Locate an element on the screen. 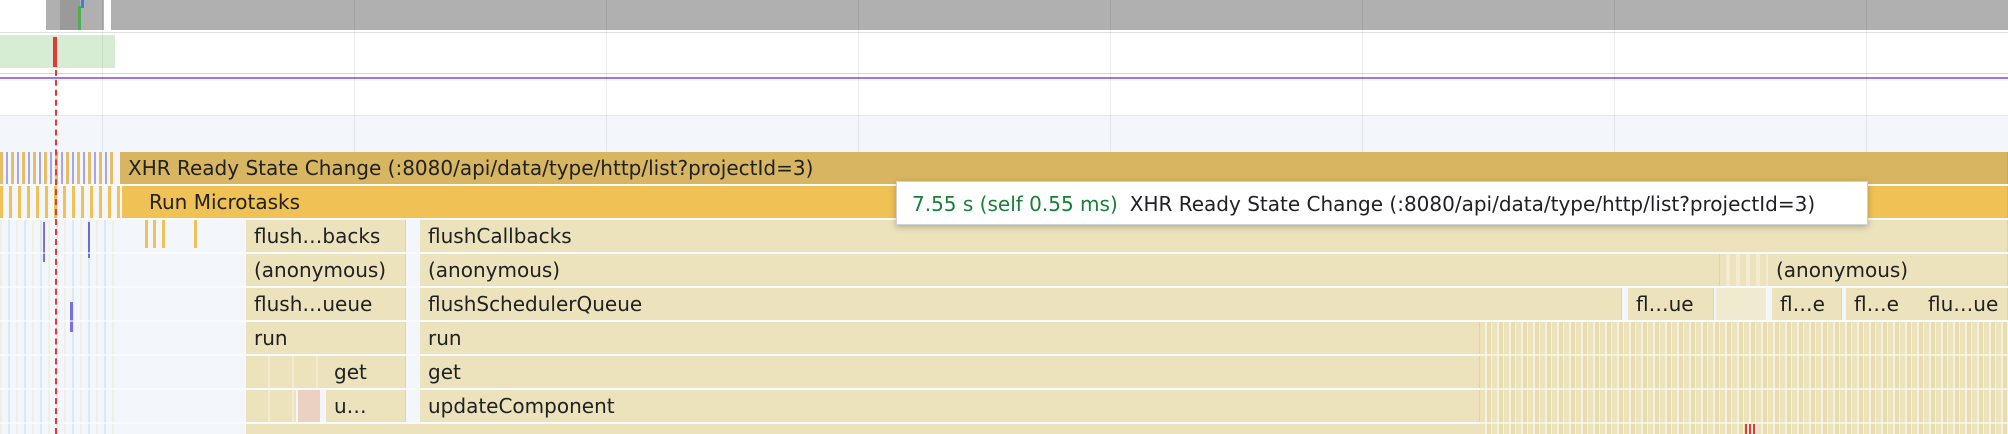 The width and height of the screenshot is (2008, 434). flame-bar-get-short: get is located at coordinates (366, 372).